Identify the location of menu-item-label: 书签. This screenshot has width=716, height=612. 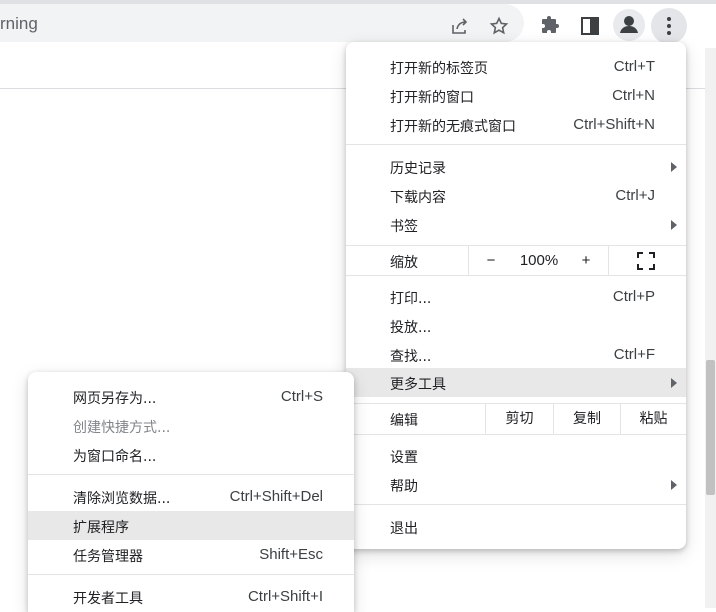
(404, 227).